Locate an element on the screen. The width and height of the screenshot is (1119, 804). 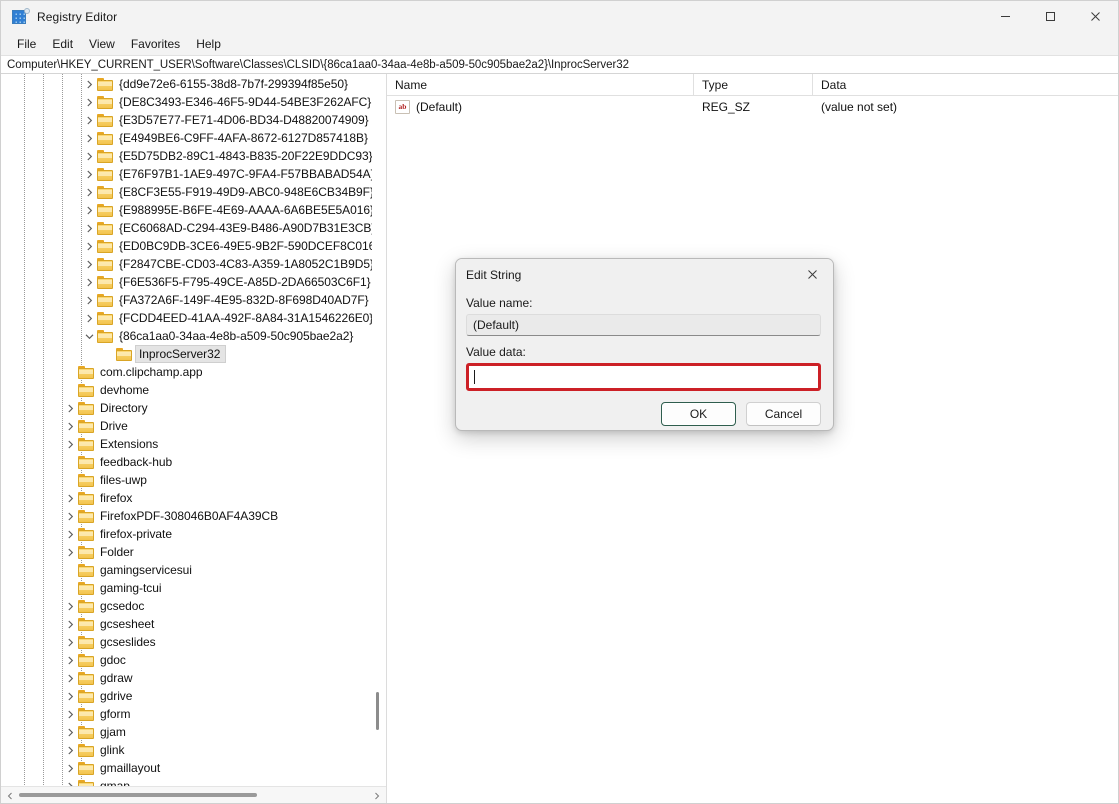
maximize-button is located at coordinates (1050, 16).